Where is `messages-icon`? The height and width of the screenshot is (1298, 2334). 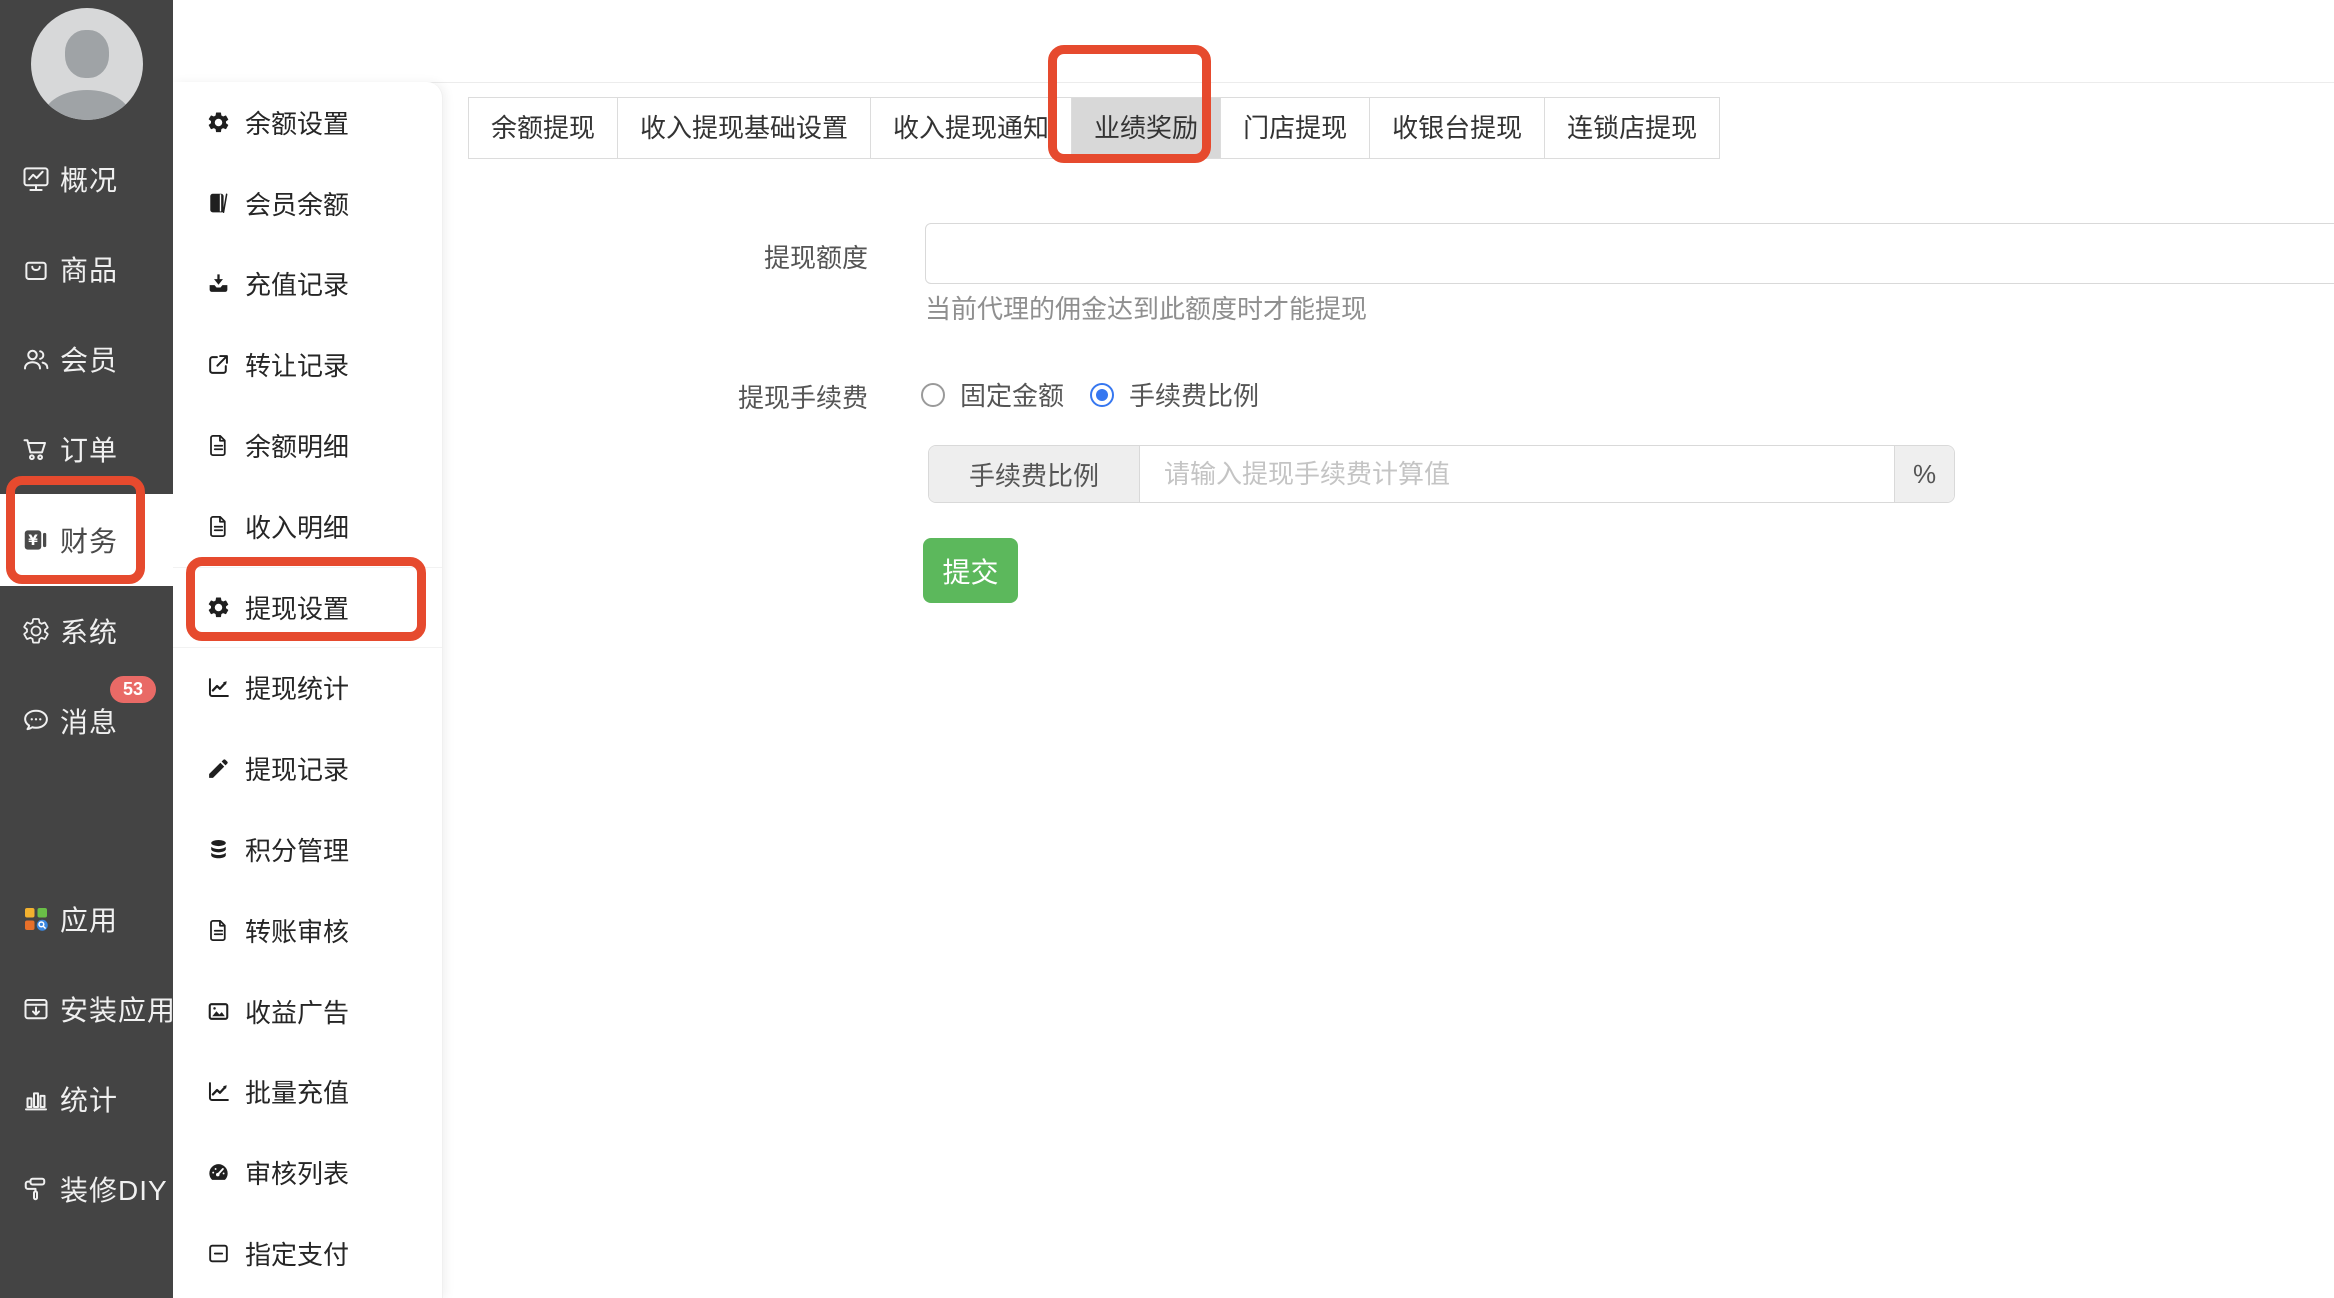
messages-icon is located at coordinates (36, 721).